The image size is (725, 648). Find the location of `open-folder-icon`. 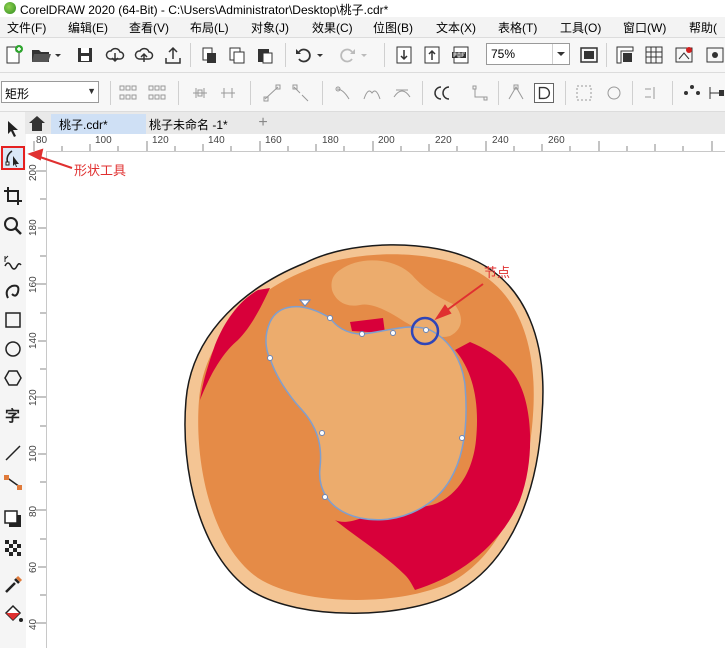

open-folder-icon is located at coordinates (41, 55).